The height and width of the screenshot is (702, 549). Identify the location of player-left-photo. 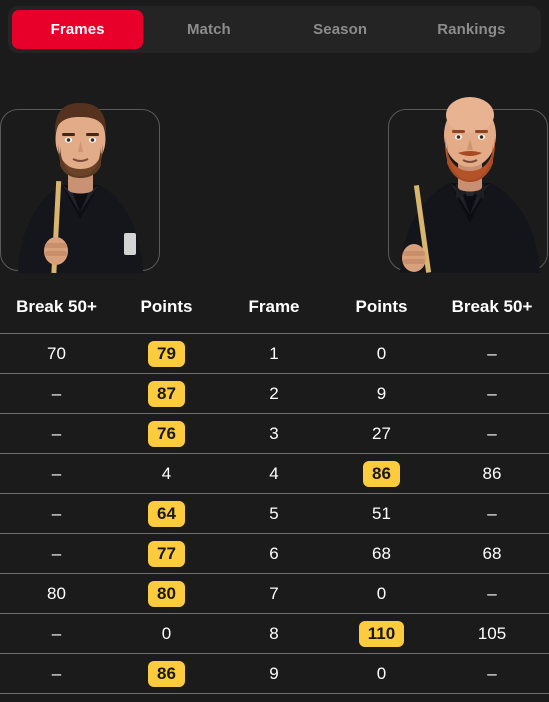
(81, 173).